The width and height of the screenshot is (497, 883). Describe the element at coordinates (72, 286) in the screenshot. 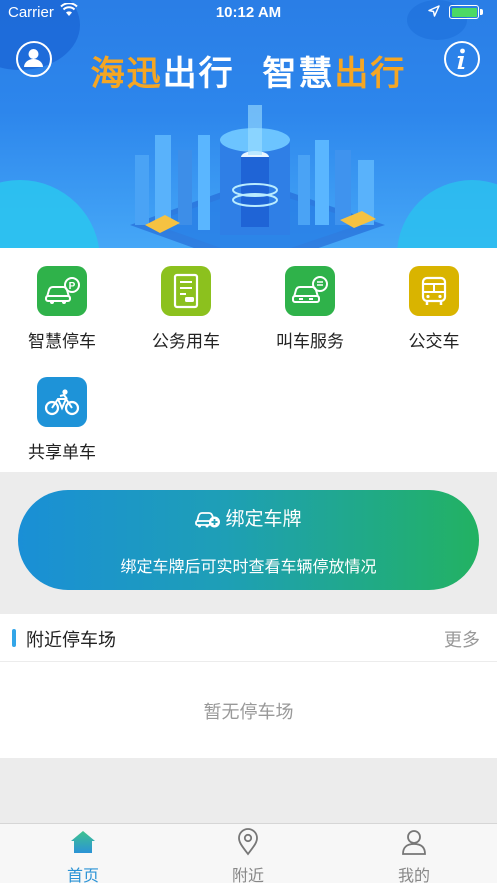

I see `svg-text: P` at that location.